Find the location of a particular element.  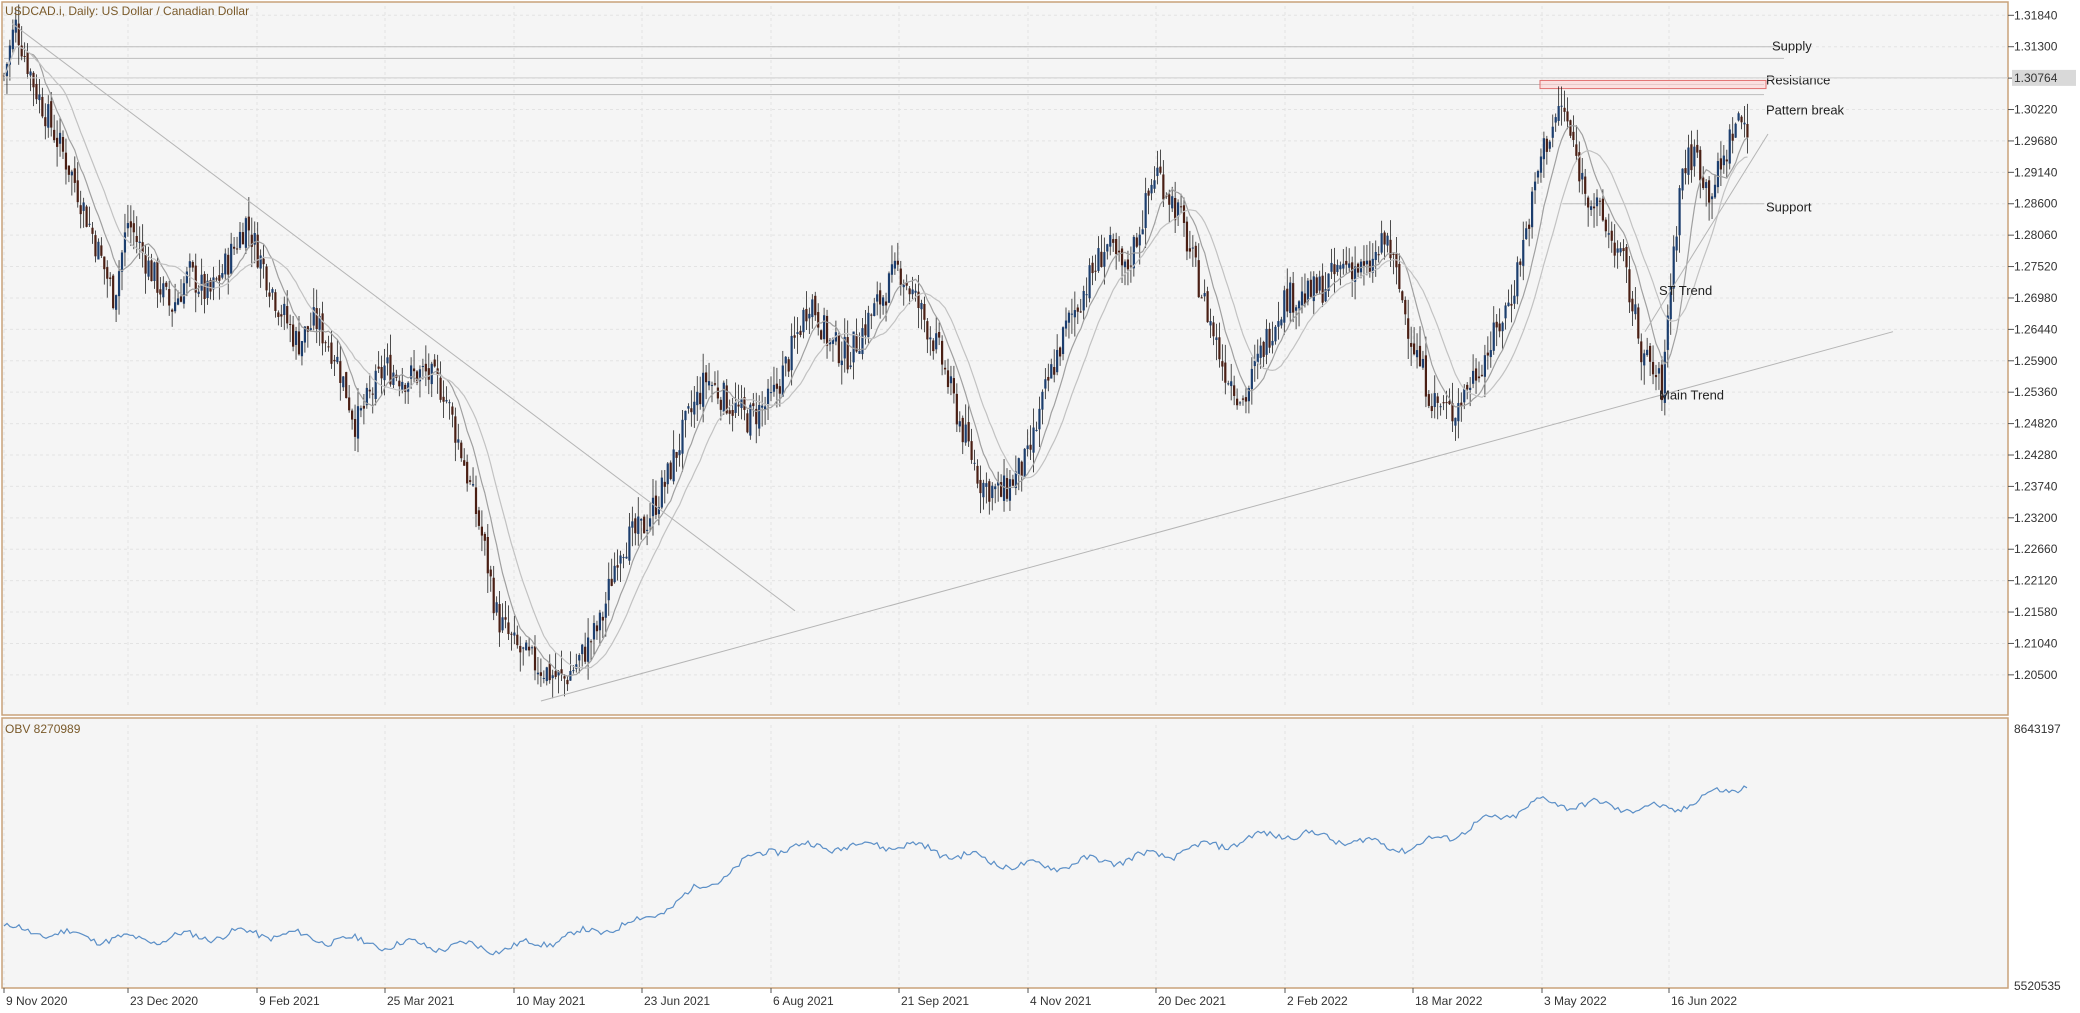

current-price-label: 1.30764 is located at coordinates (2036, 78).